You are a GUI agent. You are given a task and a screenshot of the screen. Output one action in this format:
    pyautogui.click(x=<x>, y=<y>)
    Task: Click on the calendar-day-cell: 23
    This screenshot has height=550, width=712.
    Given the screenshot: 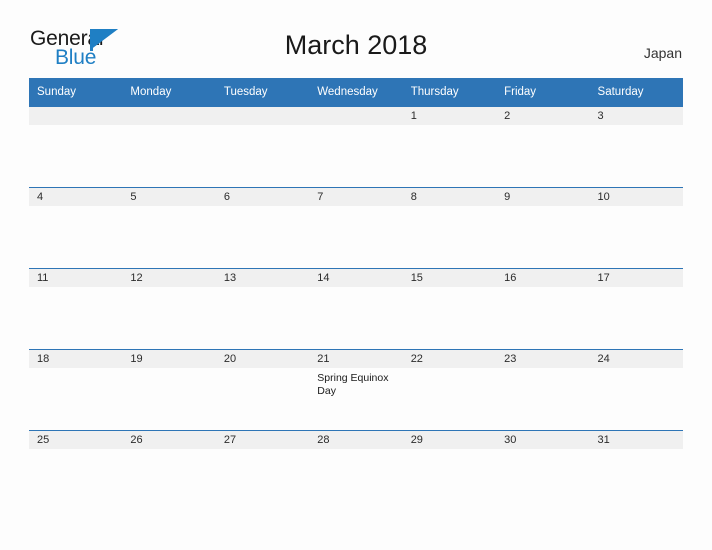 What is the action you would take?
    pyautogui.click(x=543, y=389)
    